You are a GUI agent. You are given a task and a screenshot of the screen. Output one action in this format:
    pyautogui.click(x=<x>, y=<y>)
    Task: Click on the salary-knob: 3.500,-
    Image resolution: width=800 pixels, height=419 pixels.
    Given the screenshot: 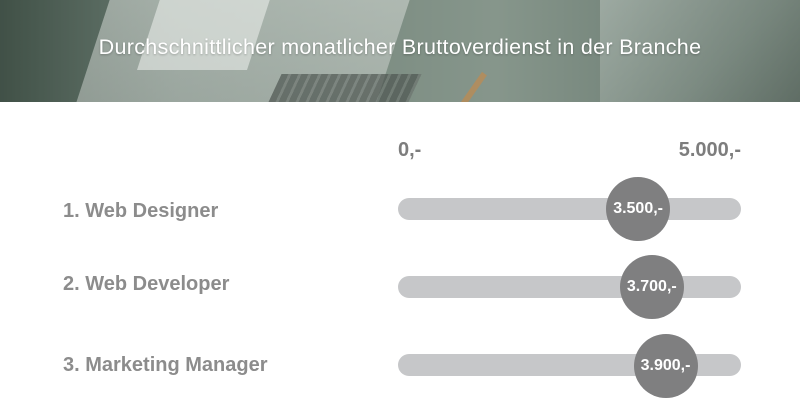 What is the action you would take?
    pyautogui.click(x=638, y=209)
    